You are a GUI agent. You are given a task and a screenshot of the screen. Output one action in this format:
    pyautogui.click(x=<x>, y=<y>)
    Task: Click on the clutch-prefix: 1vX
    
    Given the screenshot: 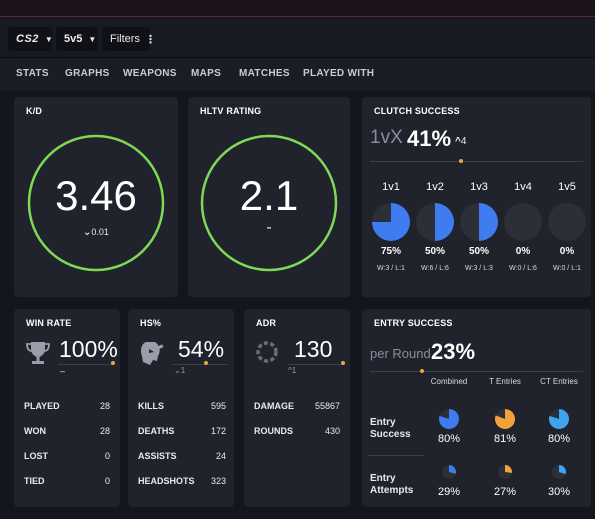 What is the action you would take?
    pyautogui.click(x=386, y=137)
    